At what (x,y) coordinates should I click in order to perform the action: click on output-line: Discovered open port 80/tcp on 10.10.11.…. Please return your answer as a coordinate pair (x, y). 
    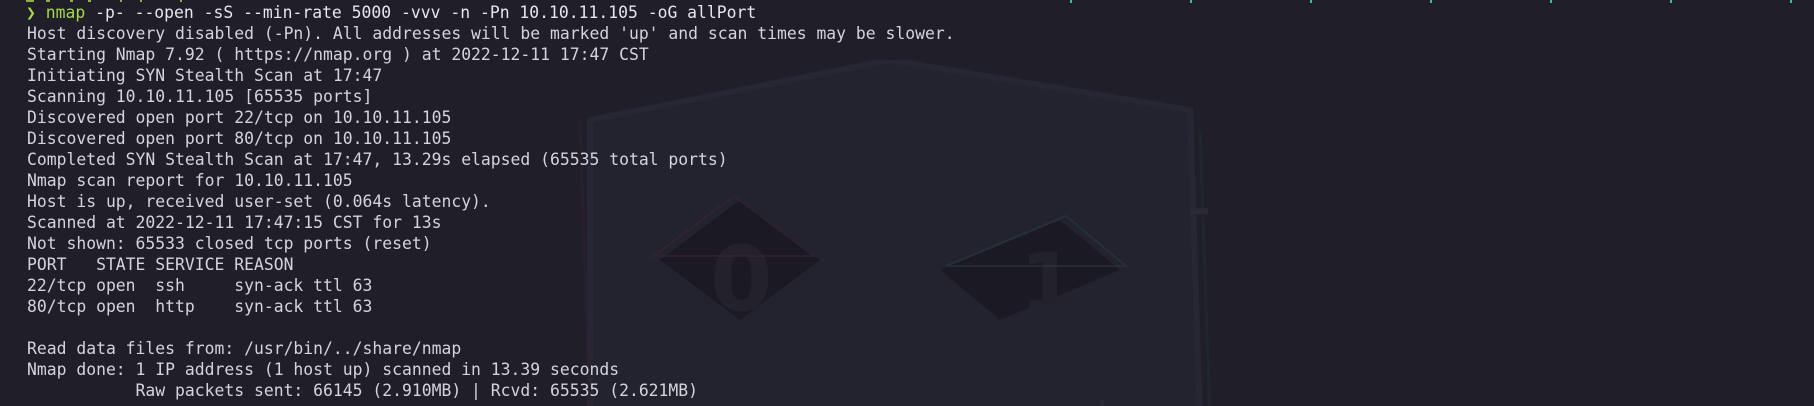
    Looking at the image, I should click on (239, 138).